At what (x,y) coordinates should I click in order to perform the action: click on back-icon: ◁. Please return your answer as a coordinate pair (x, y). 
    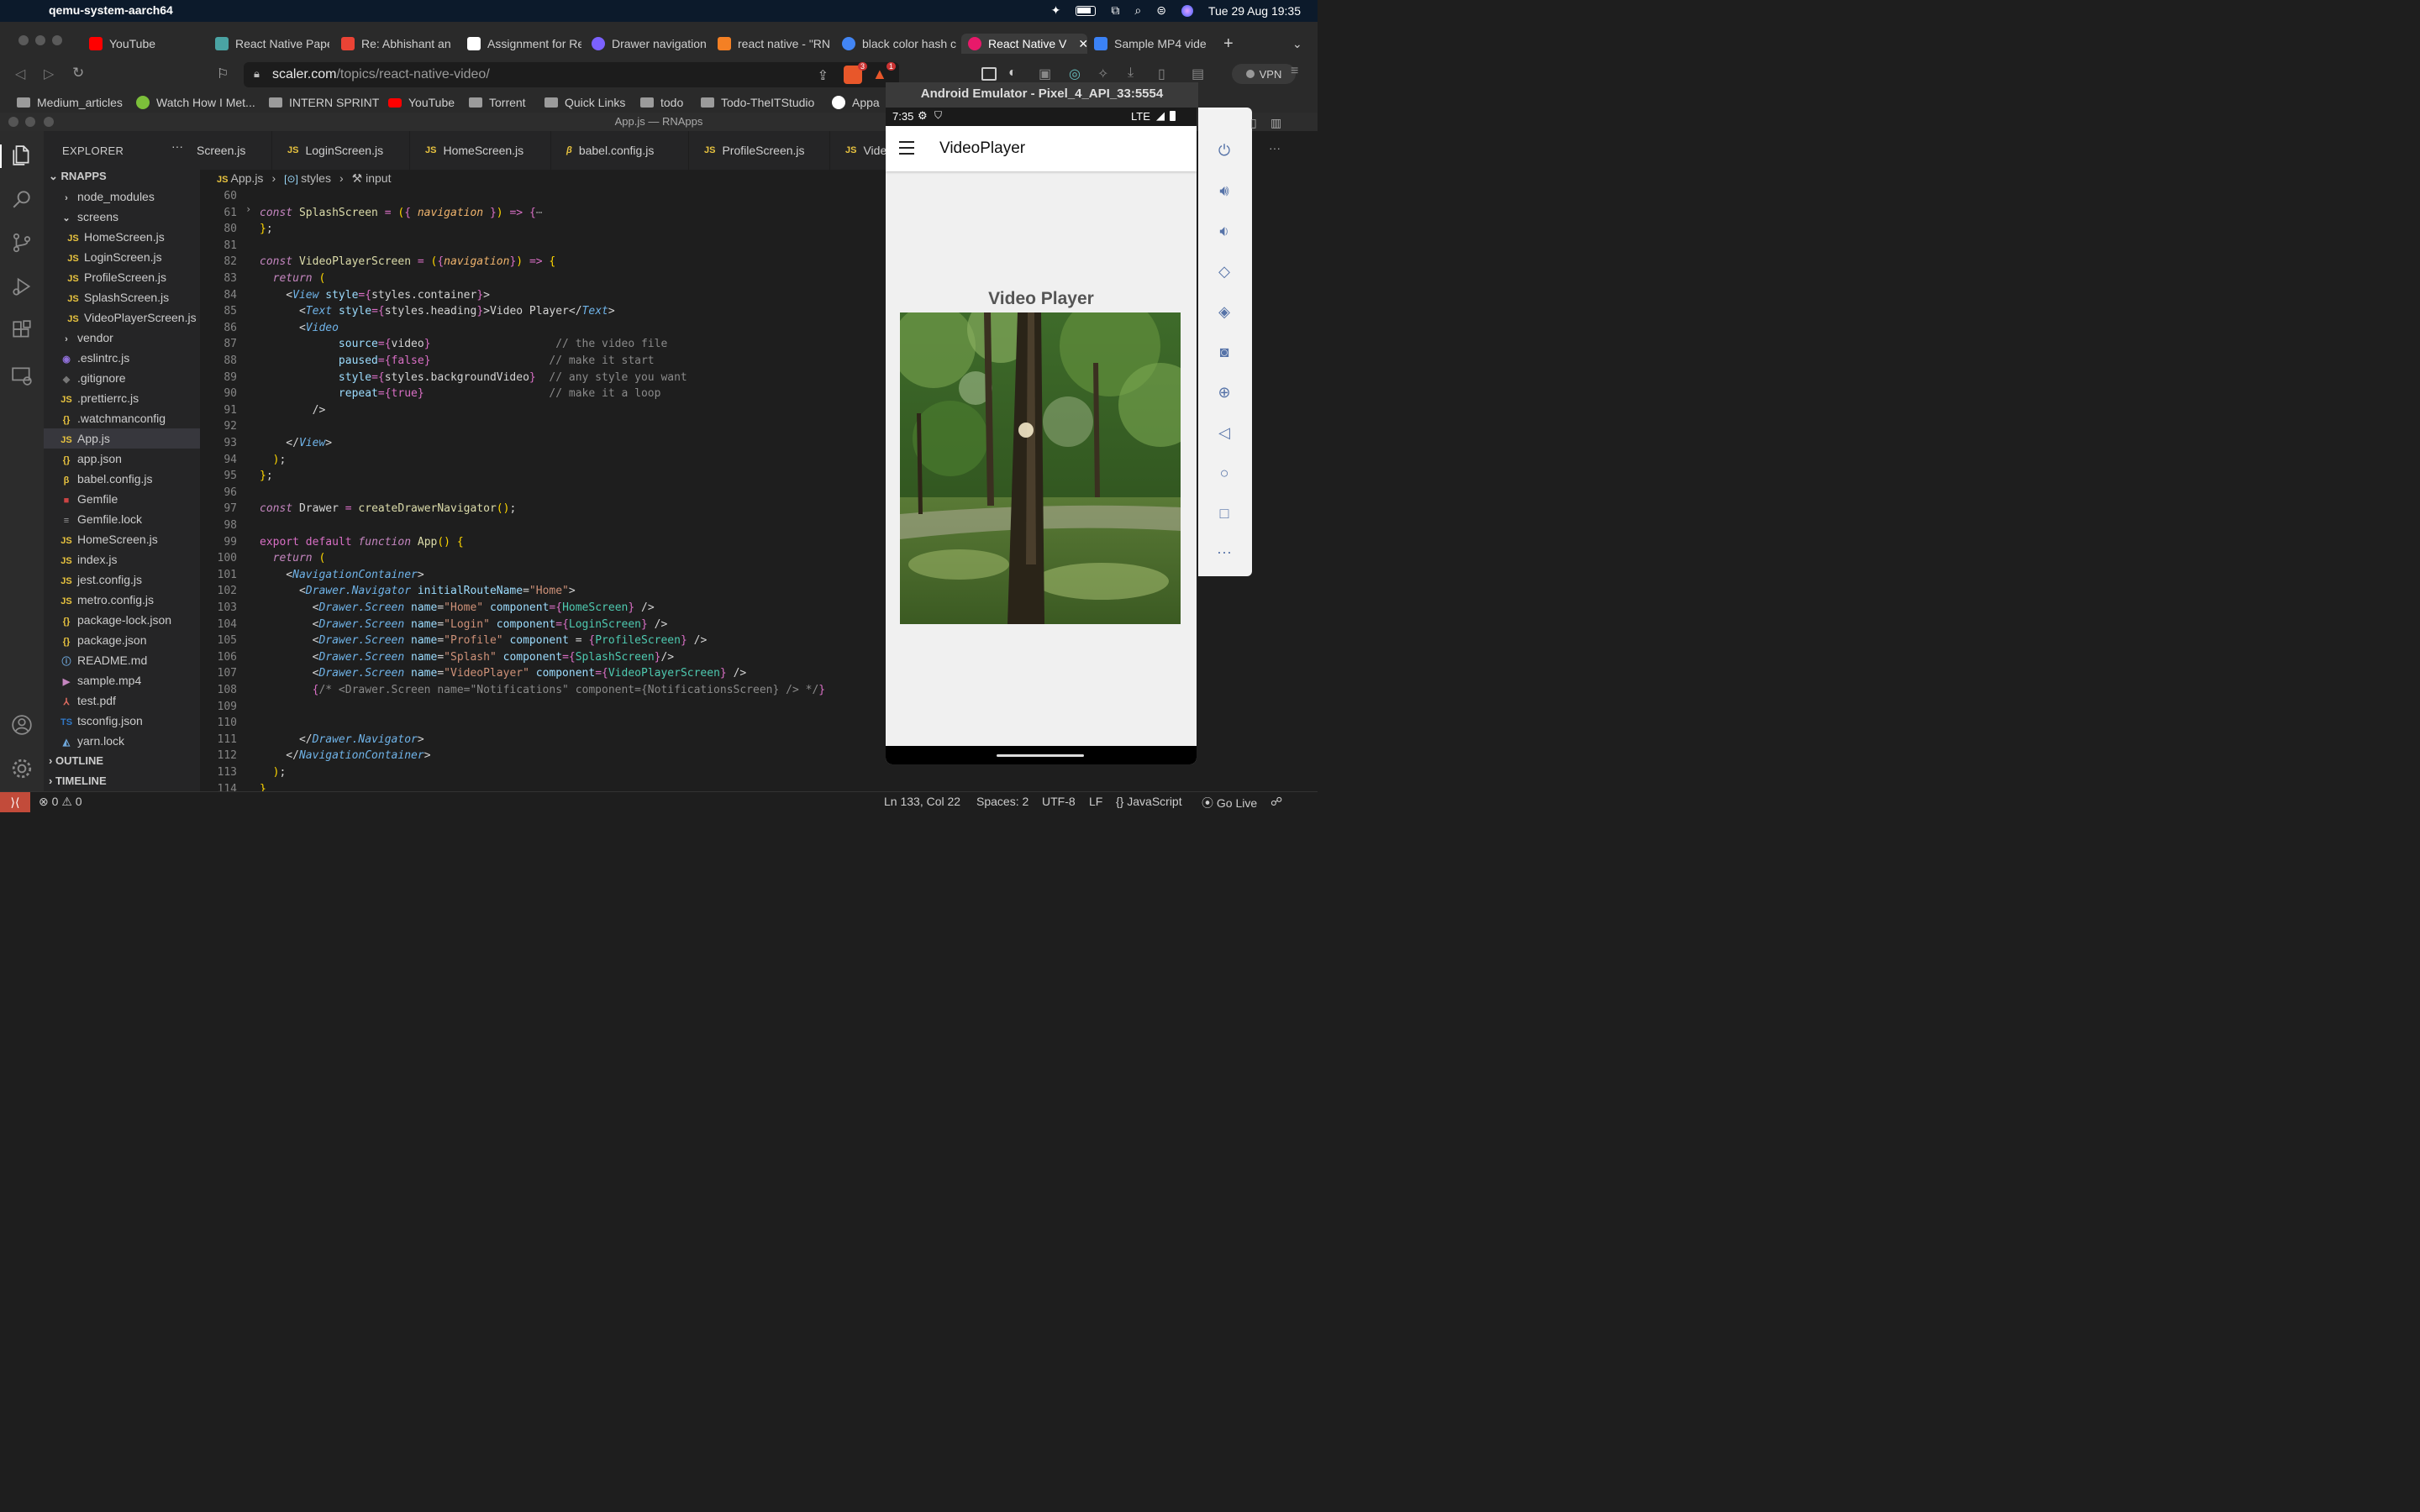
    Looking at the image, I should click on (1225, 432).